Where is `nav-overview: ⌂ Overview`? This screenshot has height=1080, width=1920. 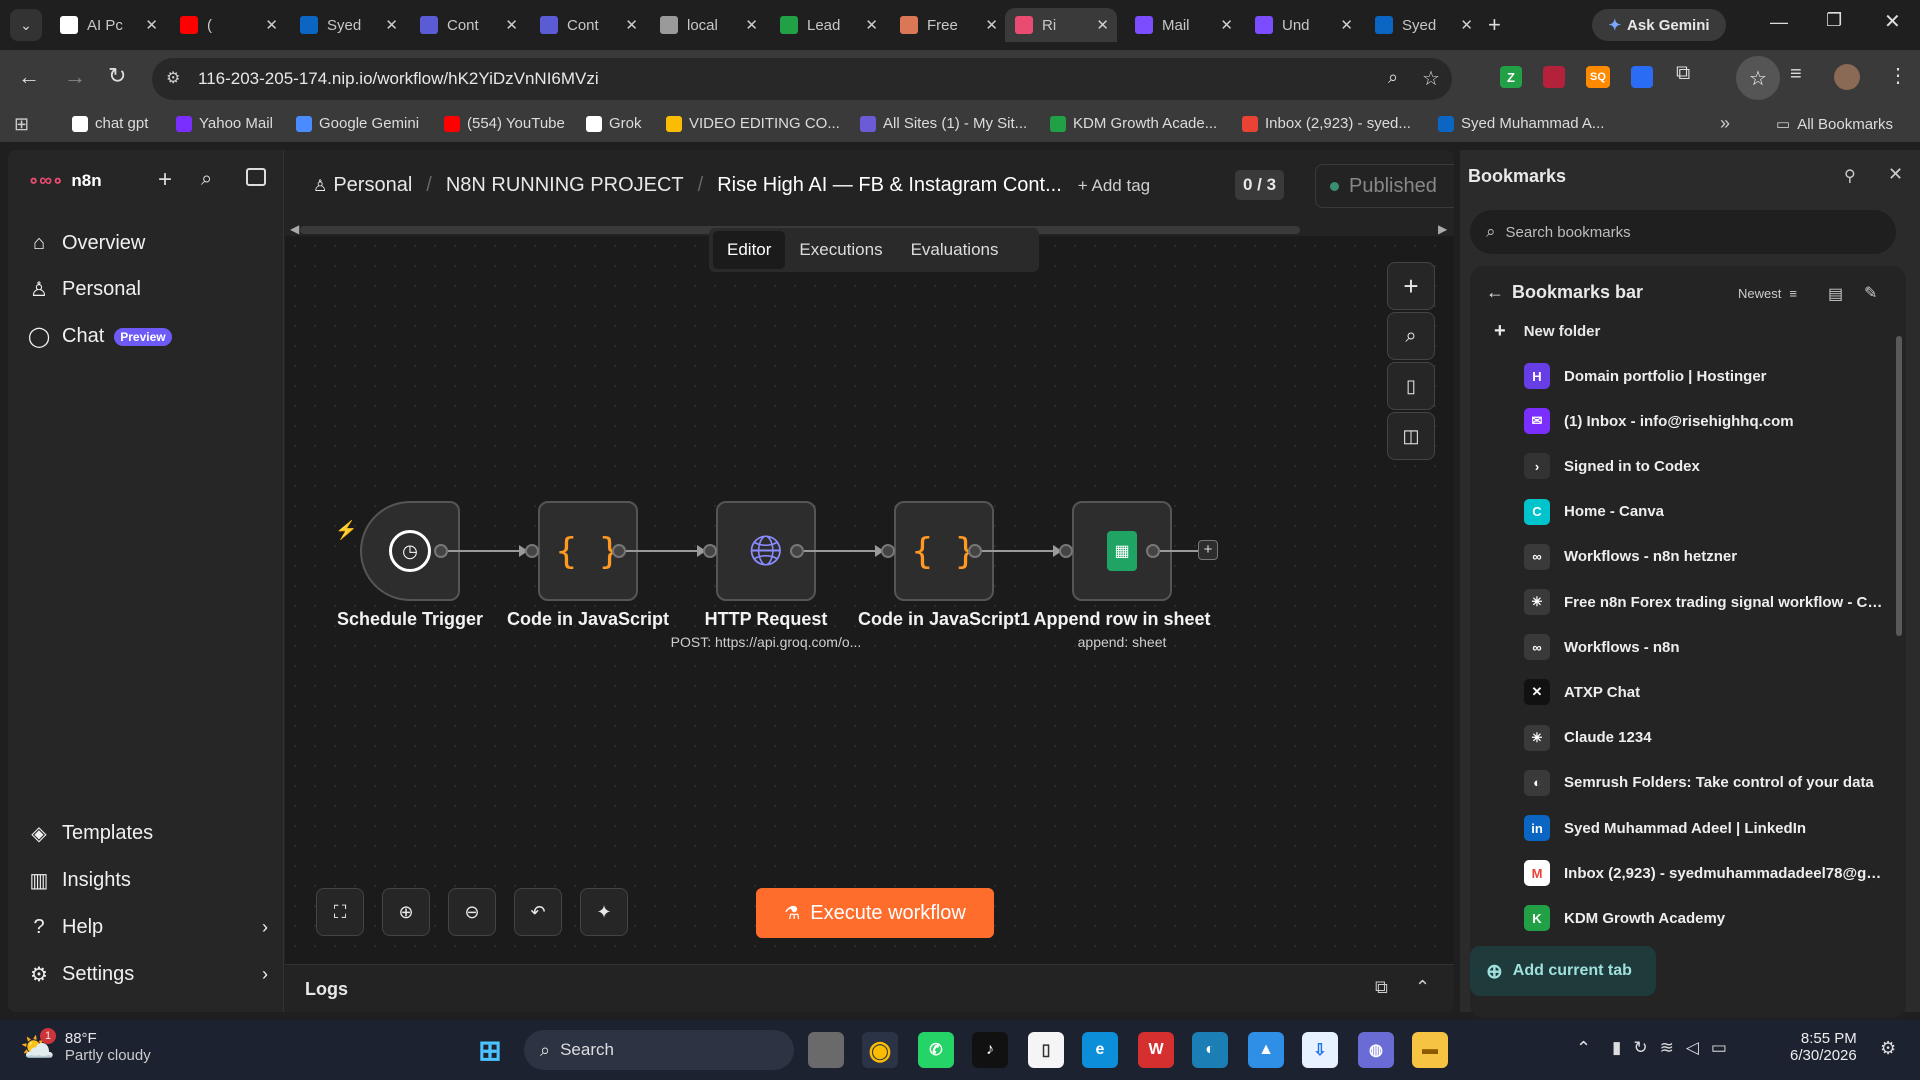
nav-overview: ⌂ Overview is located at coordinates (86, 243).